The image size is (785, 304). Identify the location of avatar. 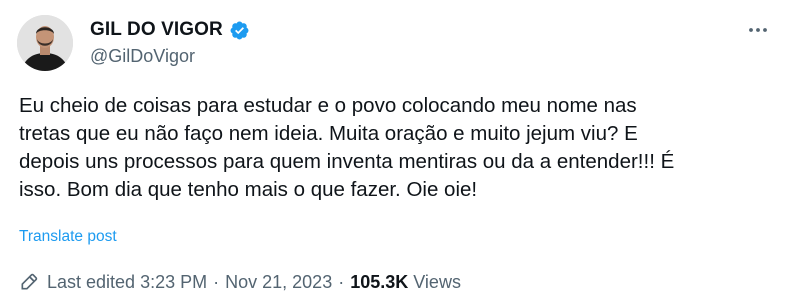
(45, 43).